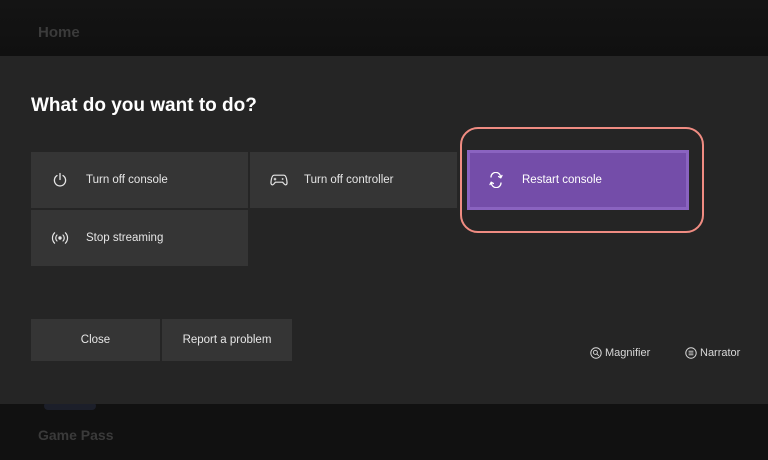  Describe the element at coordinates (691, 353) in the screenshot. I see `menu-button-icon` at that location.